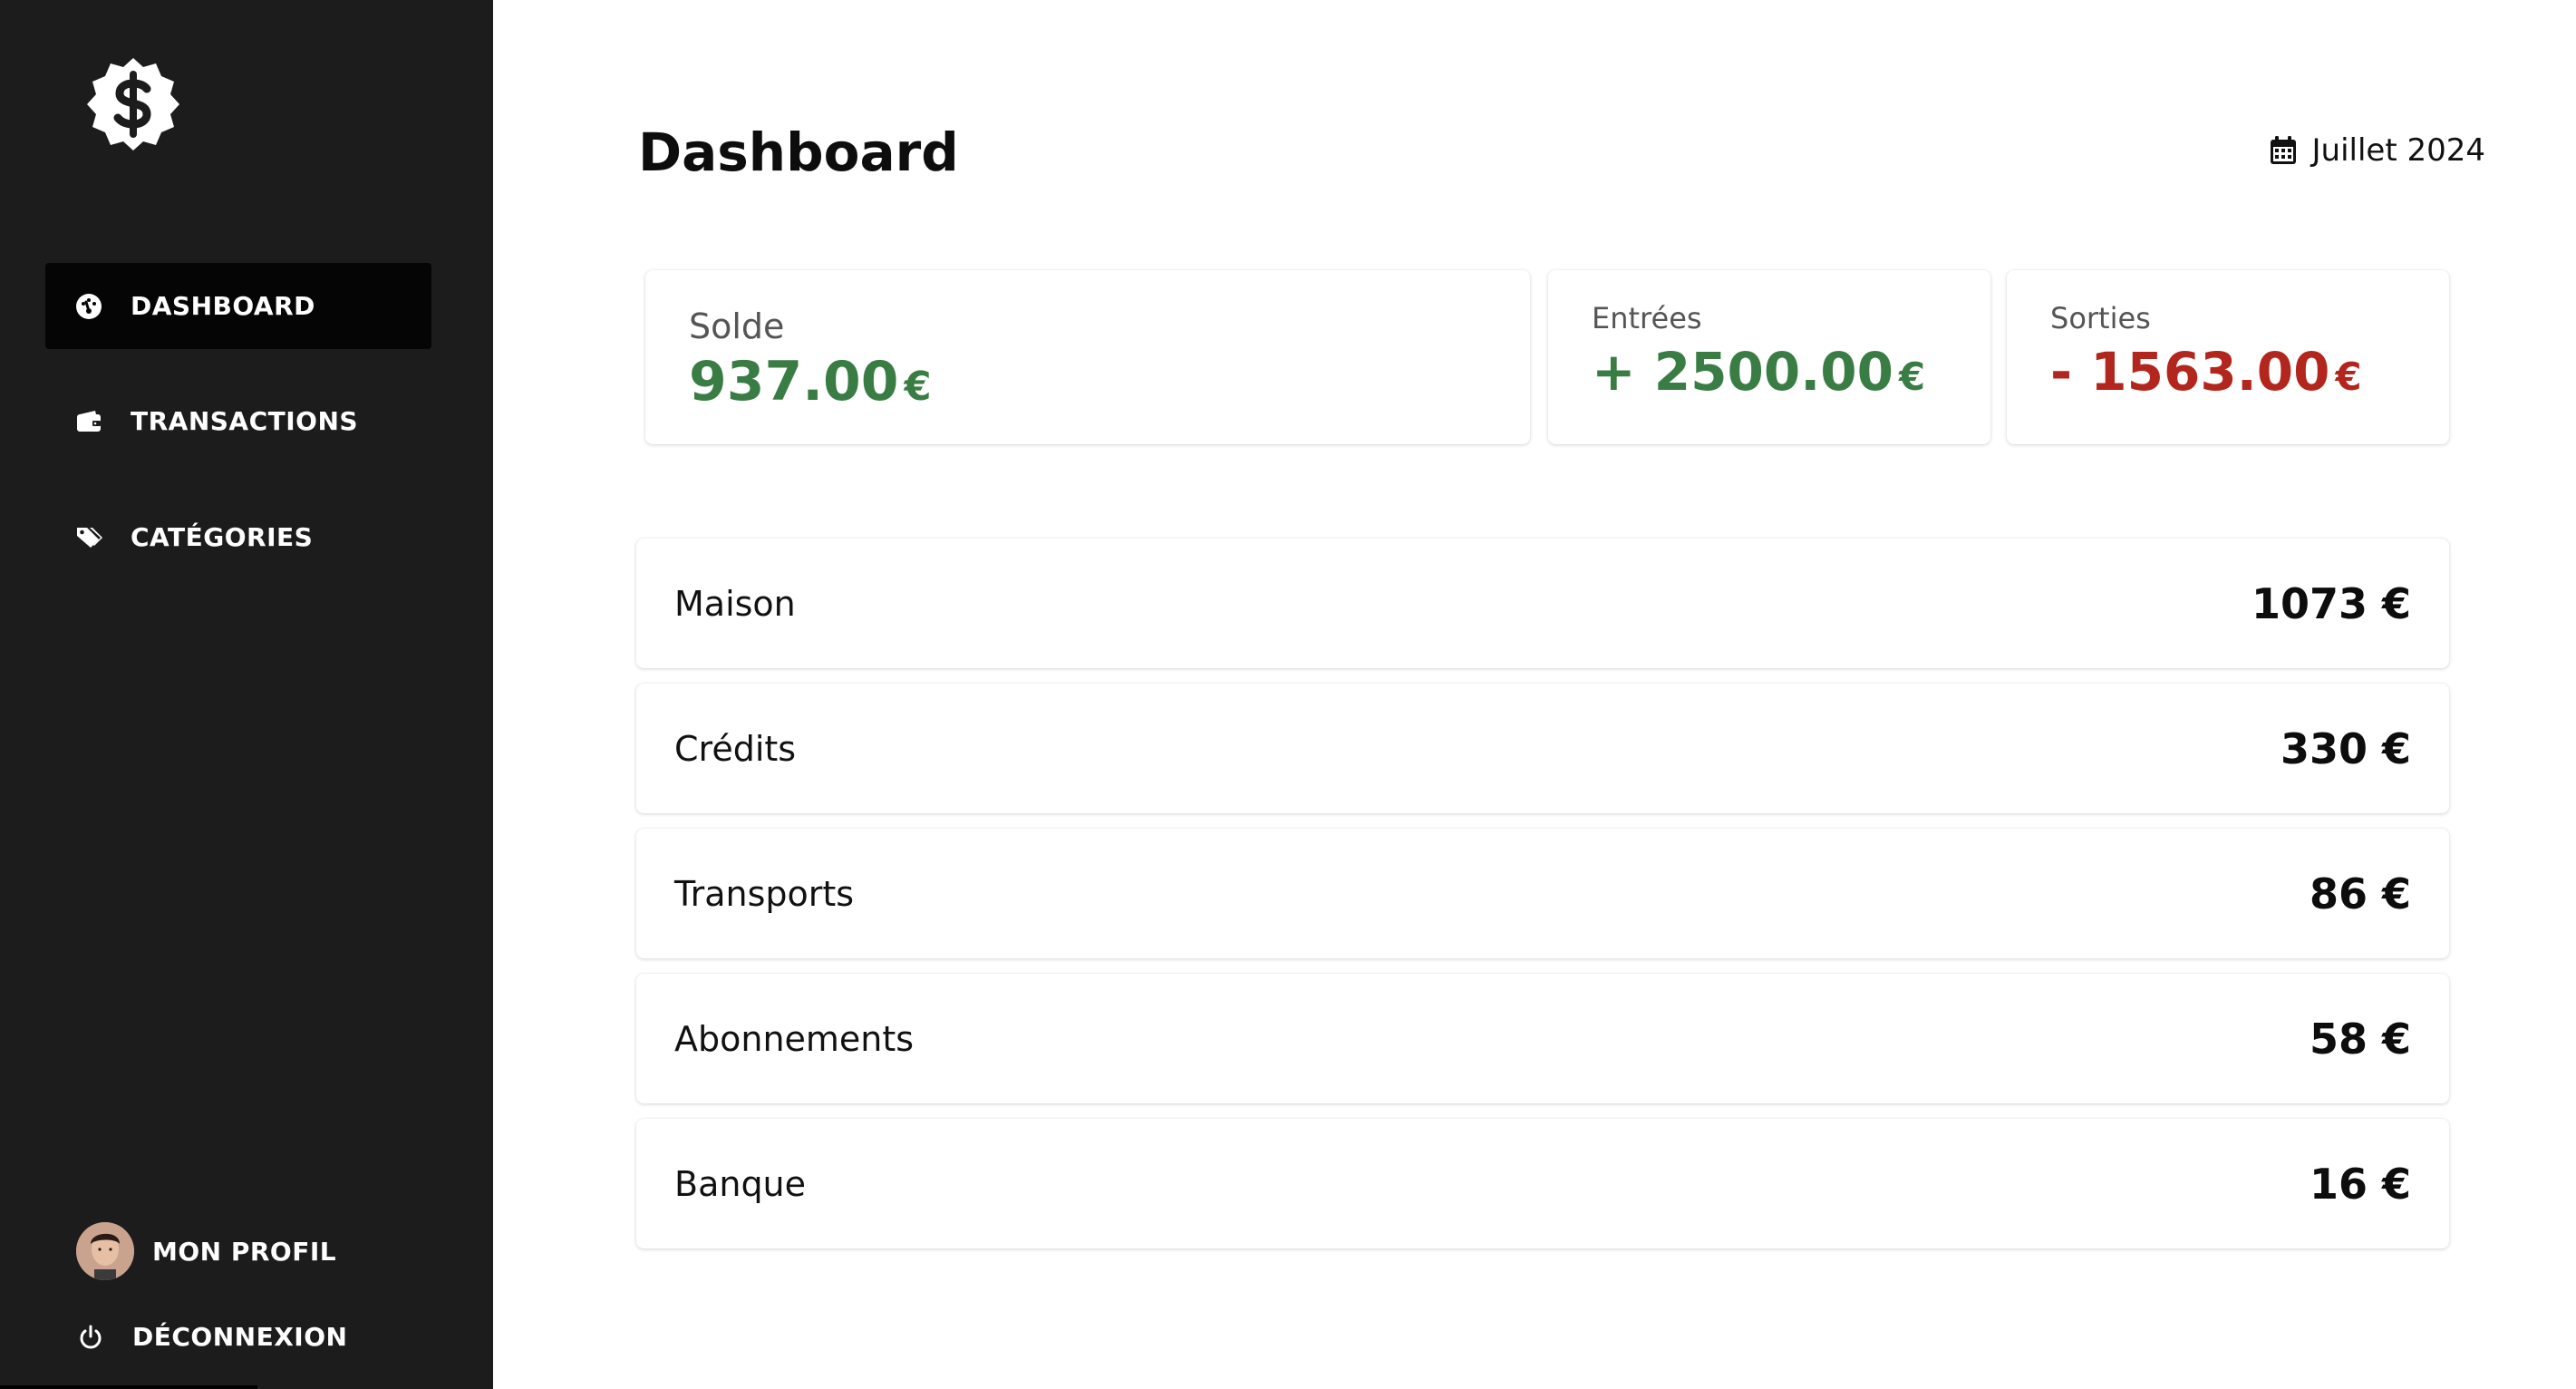  I want to click on balance-value: 937.00 €, so click(810, 381).